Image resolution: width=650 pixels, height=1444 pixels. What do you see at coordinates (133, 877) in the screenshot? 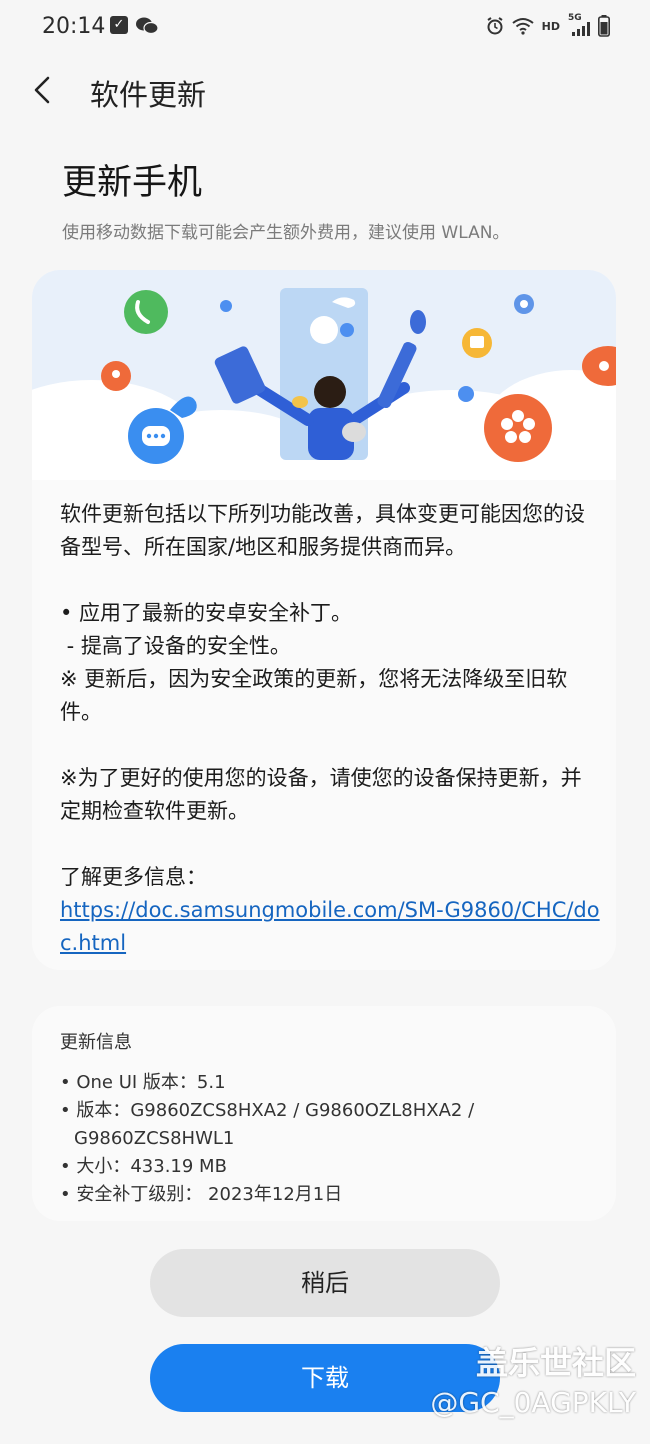
I see `more-info-label: 了解更多信息：` at bounding box center [133, 877].